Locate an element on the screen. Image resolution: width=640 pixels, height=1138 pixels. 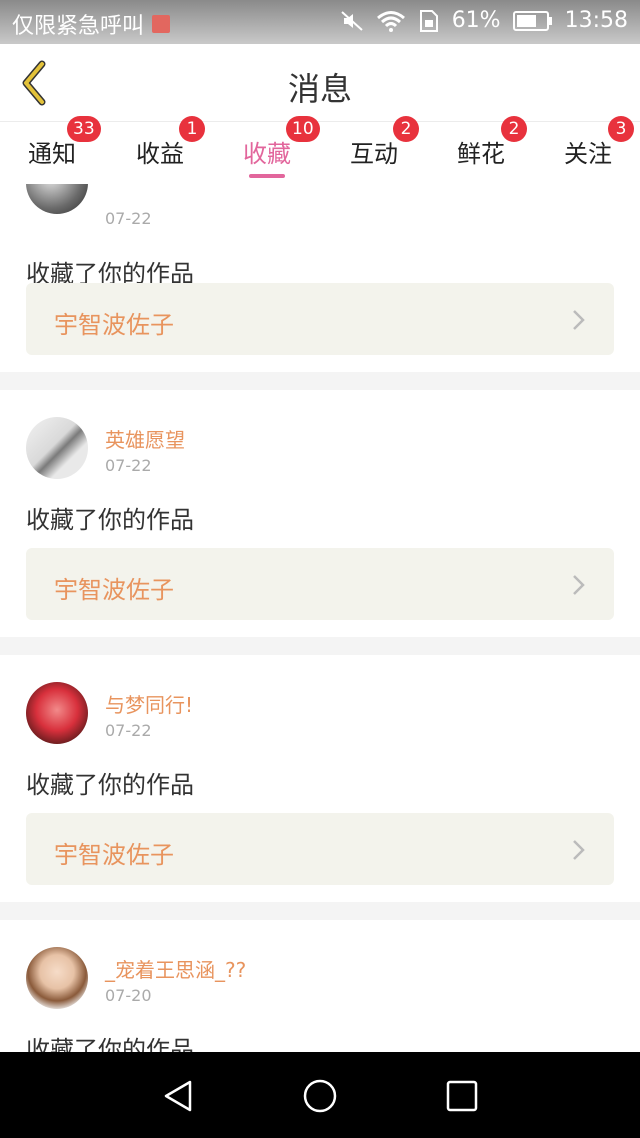
clock: 13:58 is located at coordinates (596, 20).